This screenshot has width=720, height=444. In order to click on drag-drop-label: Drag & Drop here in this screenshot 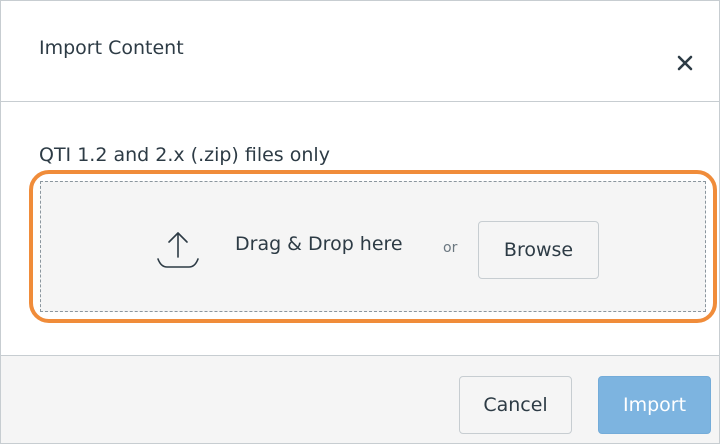, I will do `click(319, 244)`.